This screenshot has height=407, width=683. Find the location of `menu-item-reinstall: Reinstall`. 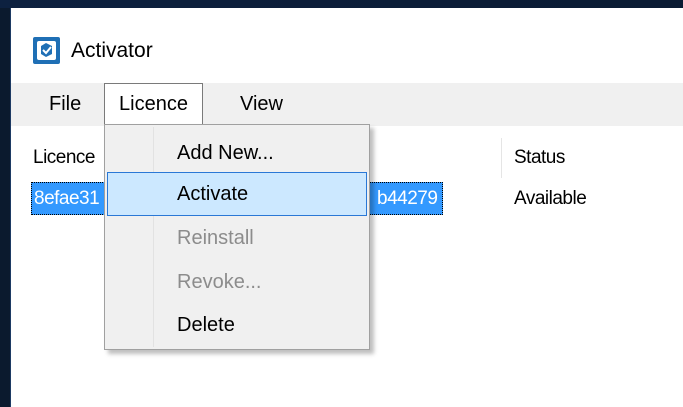

menu-item-reinstall: Reinstall is located at coordinates (237, 238).